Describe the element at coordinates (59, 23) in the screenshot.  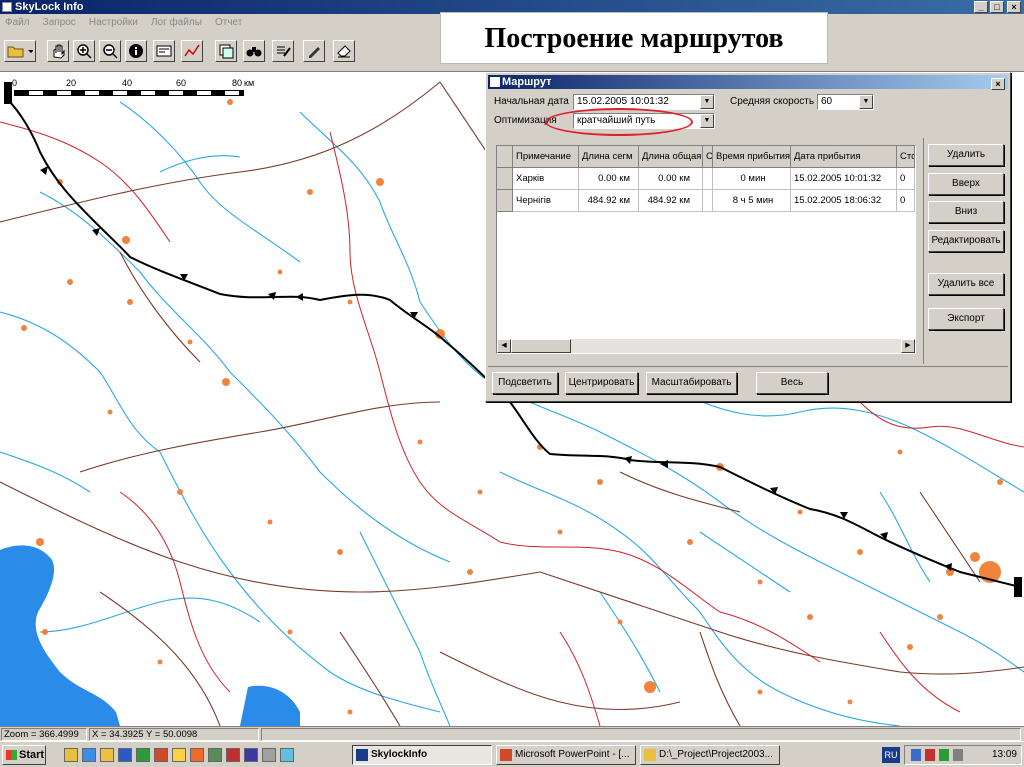
I see `menu-query: Запрос` at that location.